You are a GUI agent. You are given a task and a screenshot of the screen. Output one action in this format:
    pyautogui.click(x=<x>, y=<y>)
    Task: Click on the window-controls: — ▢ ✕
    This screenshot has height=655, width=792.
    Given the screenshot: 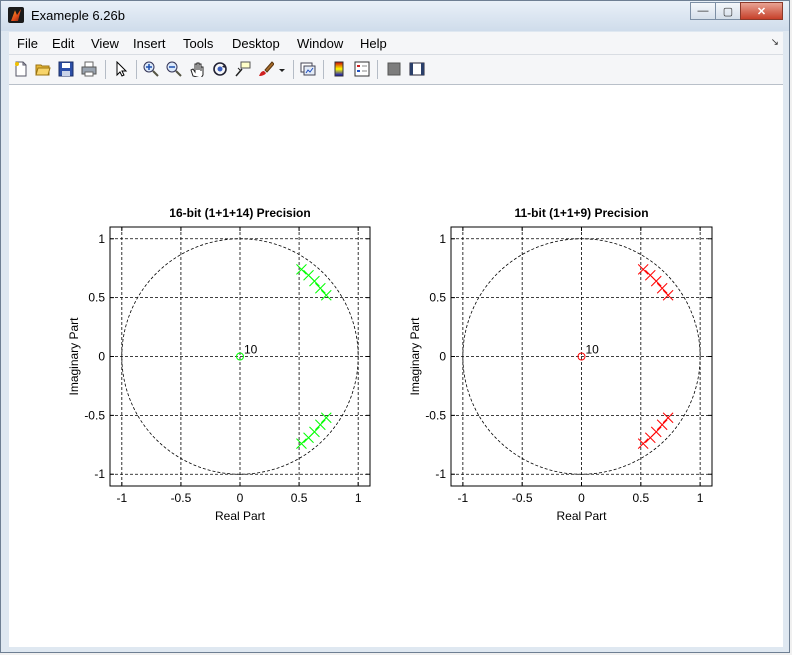 What is the action you would take?
    pyautogui.click(x=736, y=12)
    